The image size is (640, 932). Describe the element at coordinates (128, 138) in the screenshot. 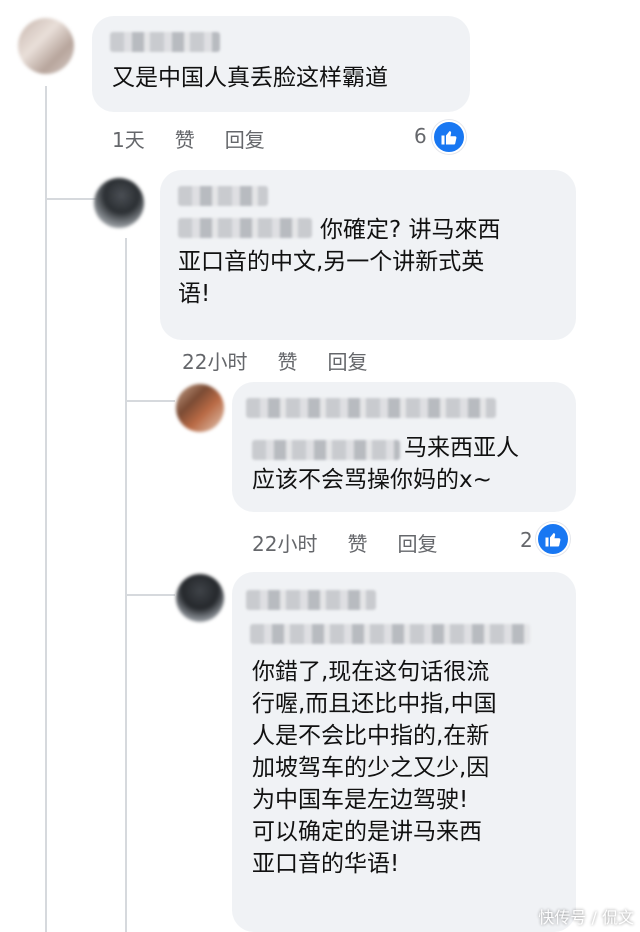

I see `comment-time: 1天` at that location.